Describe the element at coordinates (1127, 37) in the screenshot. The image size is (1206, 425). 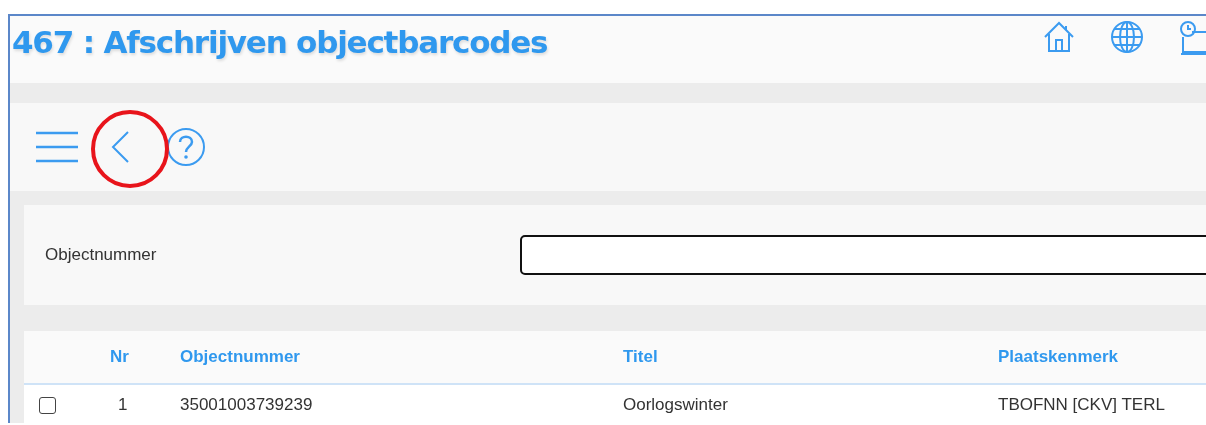
I see `globe-icon` at that location.